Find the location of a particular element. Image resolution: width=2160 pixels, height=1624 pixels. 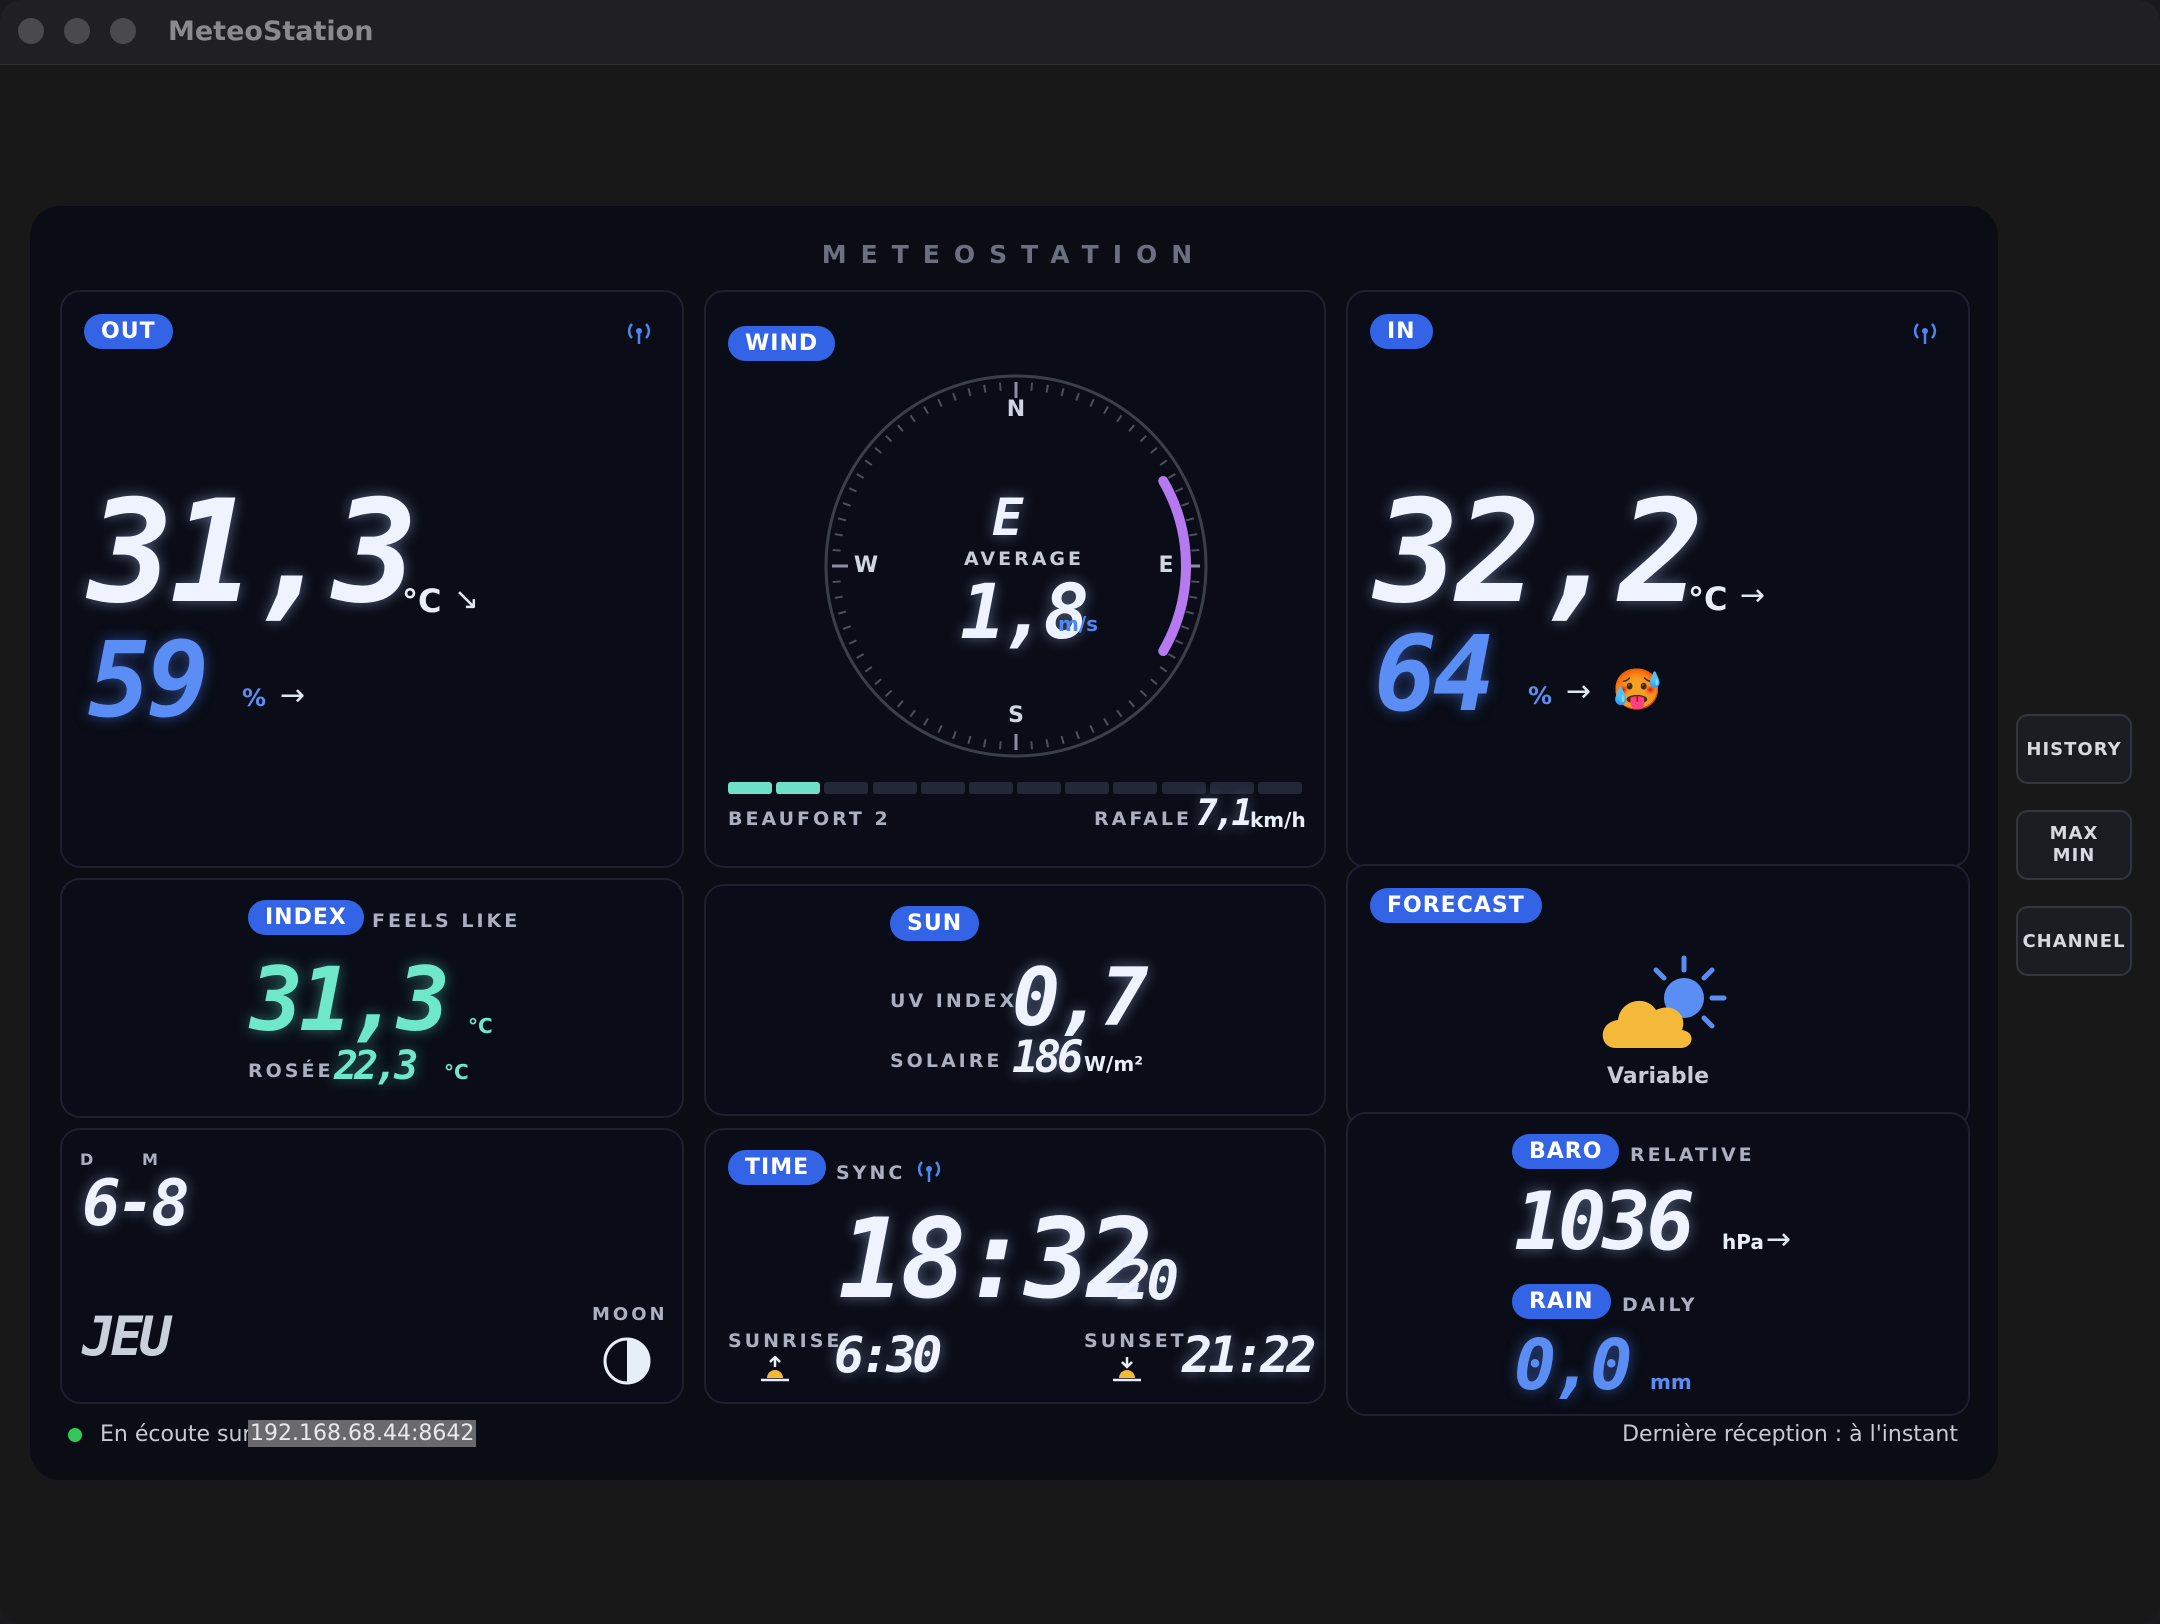

clock-seconds: 20 is located at coordinates (1148, 1280).